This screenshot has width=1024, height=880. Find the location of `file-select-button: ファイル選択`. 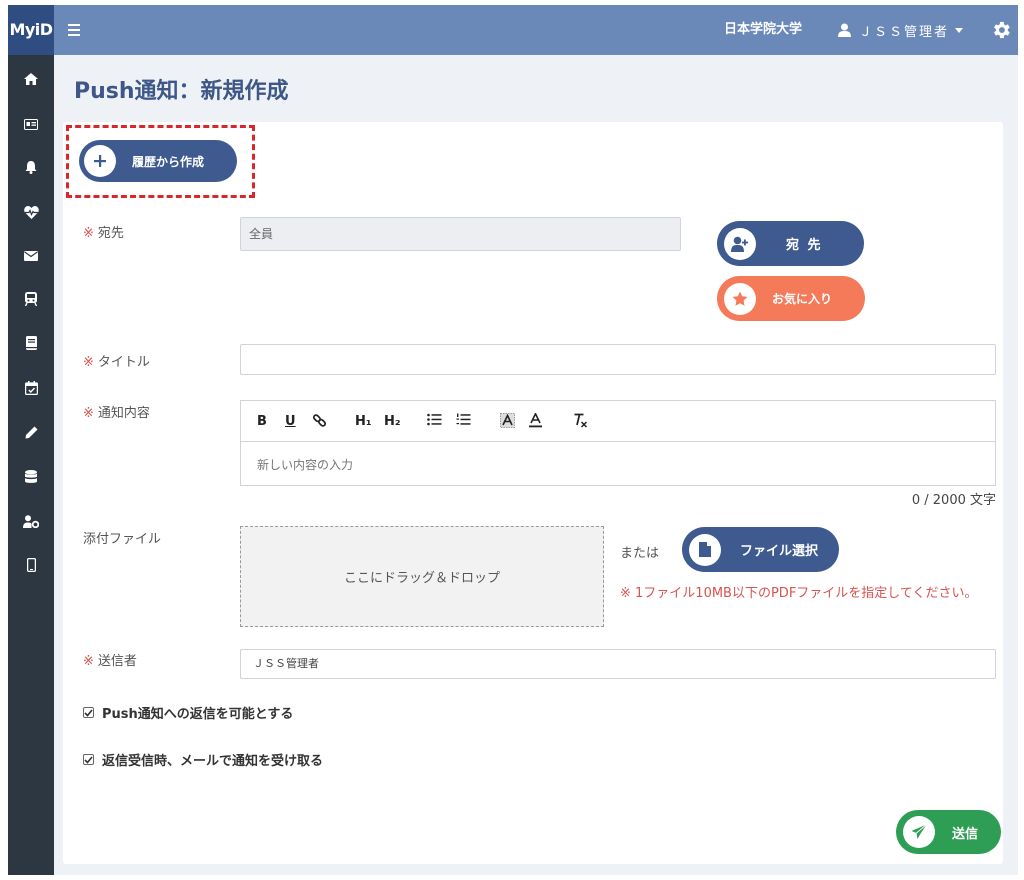

file-select-button: ファイル選択 is located at coordinates (760, 549).